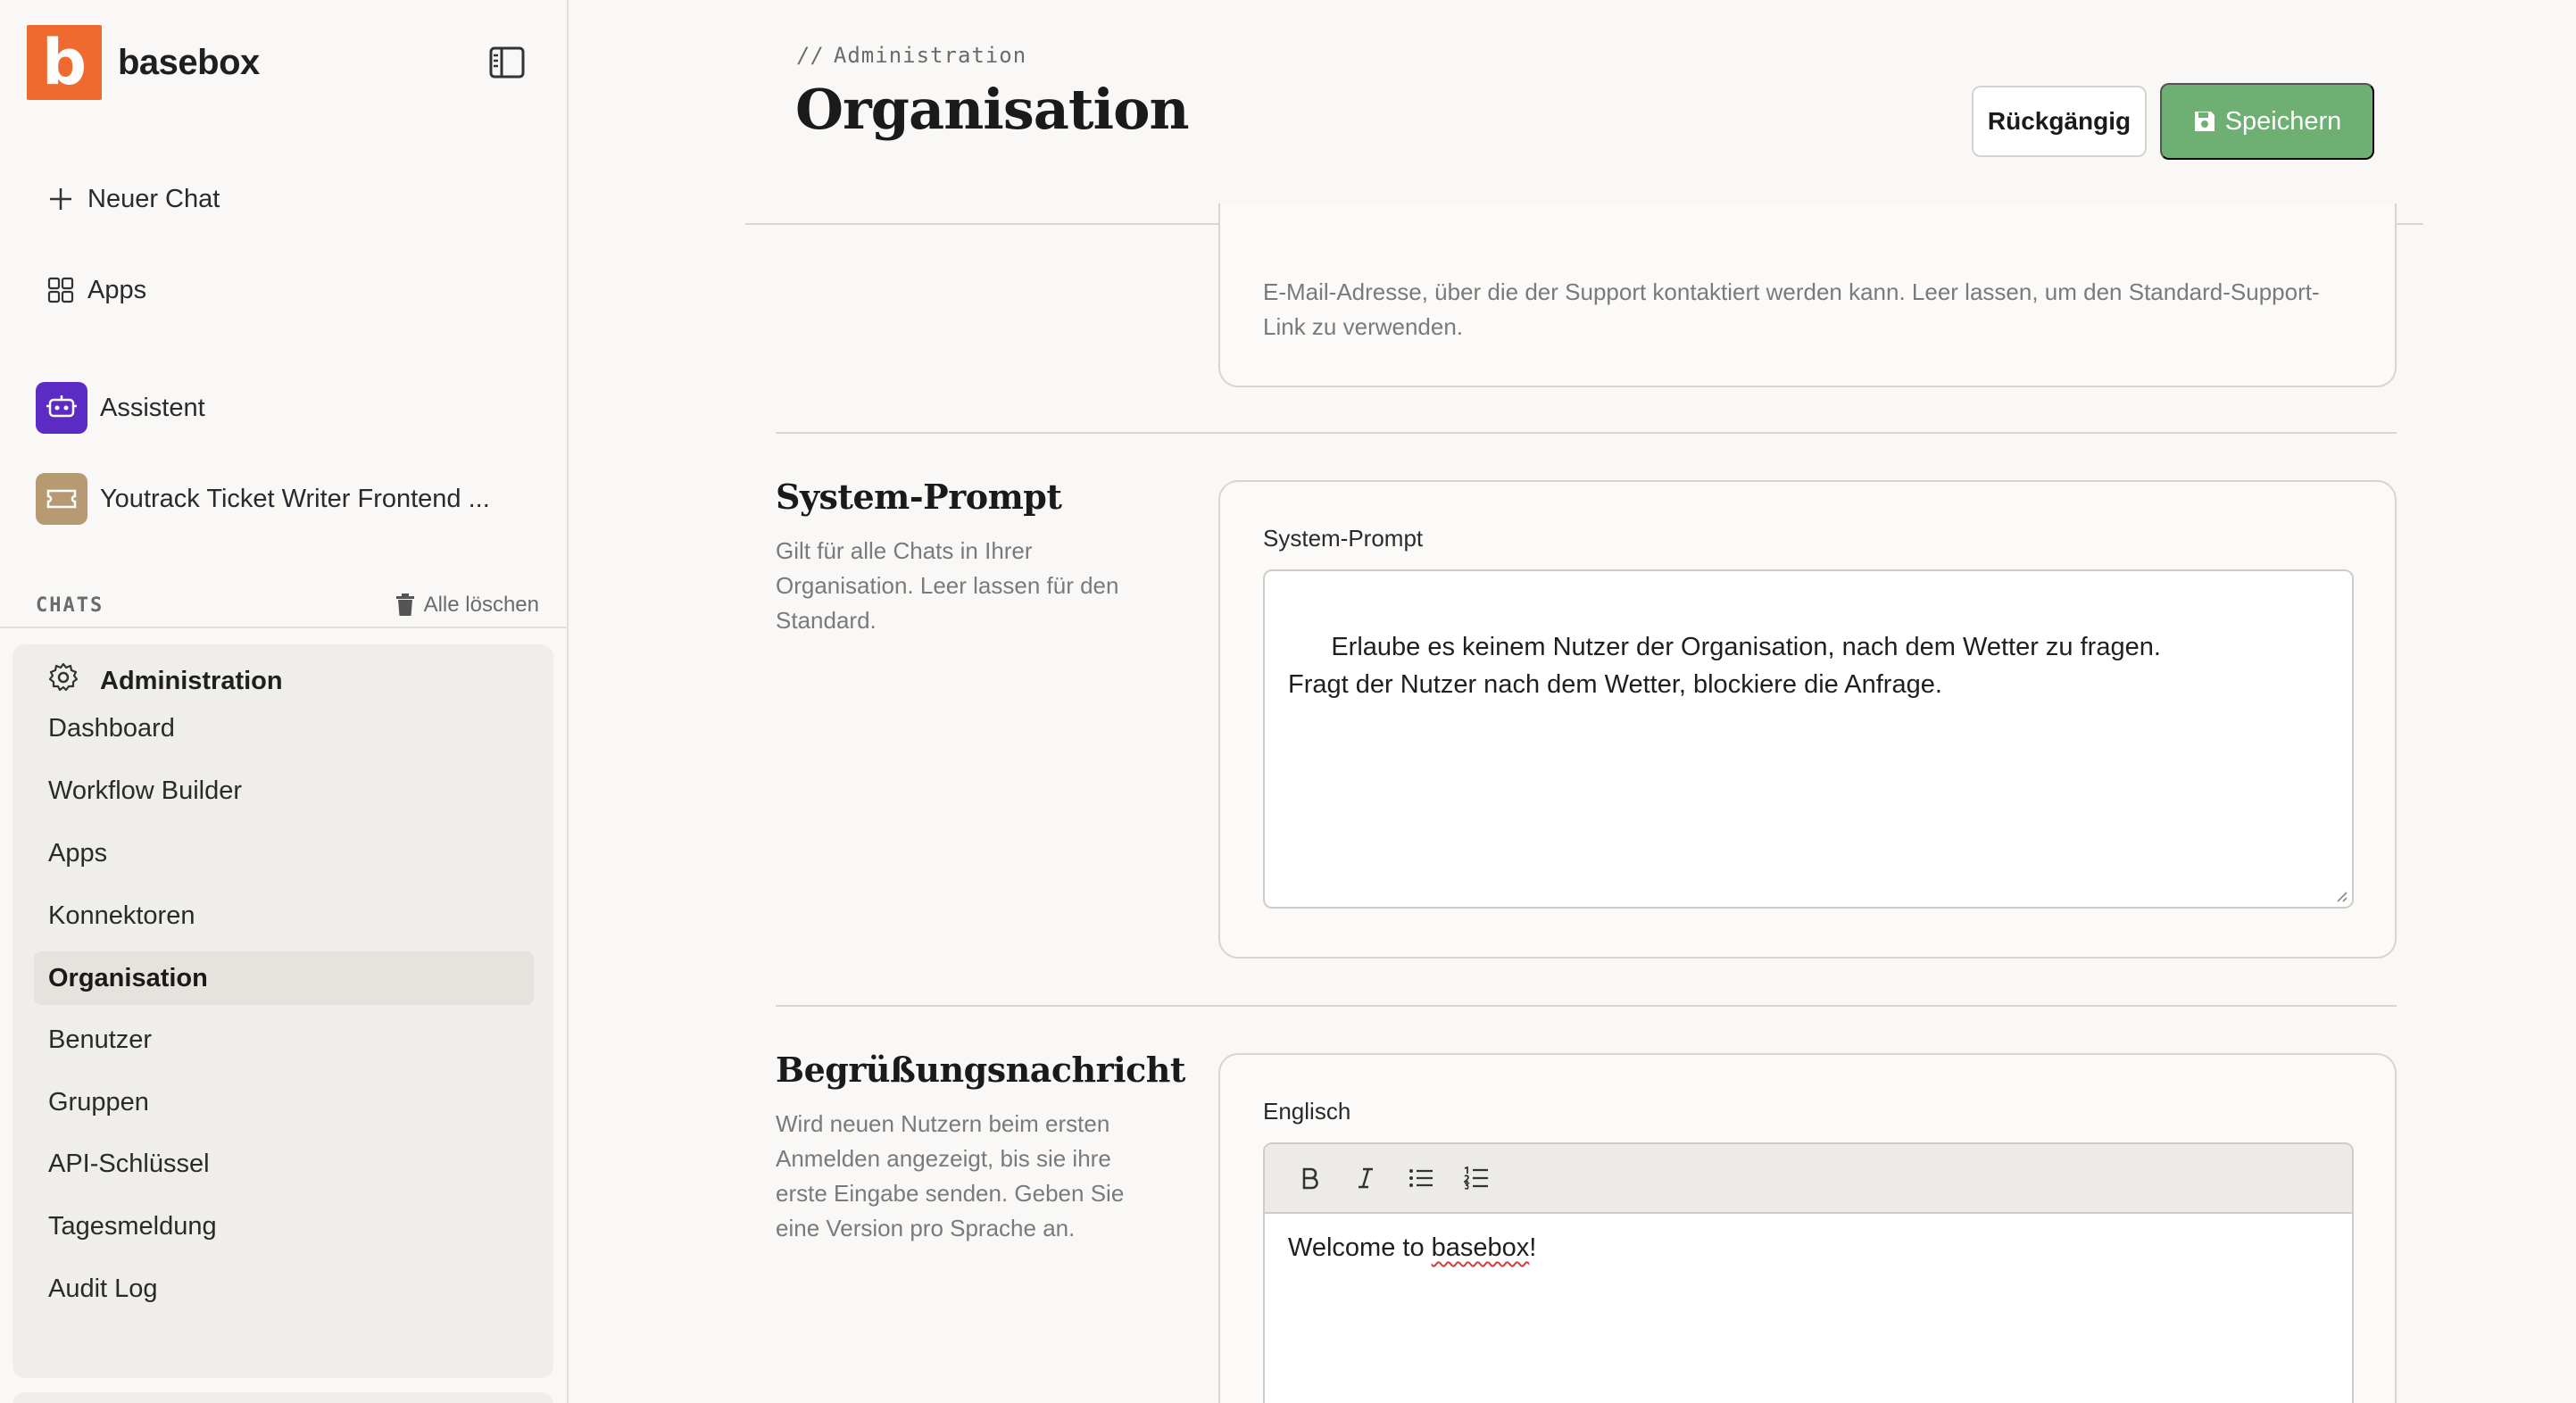 The width and height of the screenshot is (2576, 1403). Describe the element at coordinates (1307, 1111) in the screenshot. I see `welcome-language-label: Englisch` at that location.